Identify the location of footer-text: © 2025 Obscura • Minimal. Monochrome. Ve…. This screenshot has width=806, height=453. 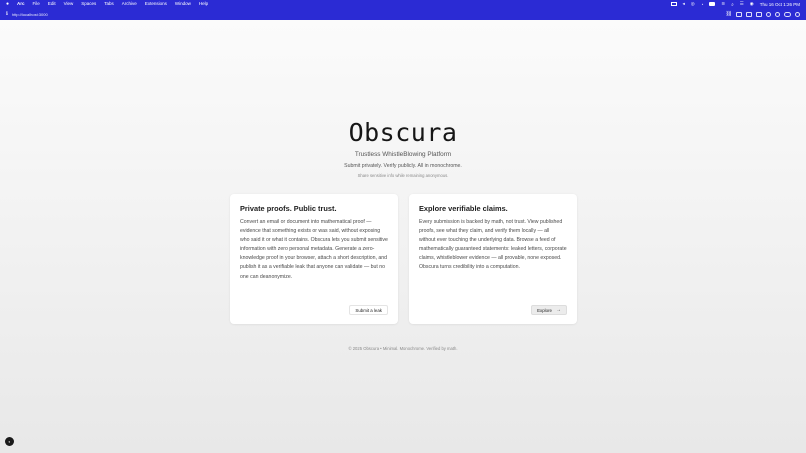
(403, 348).